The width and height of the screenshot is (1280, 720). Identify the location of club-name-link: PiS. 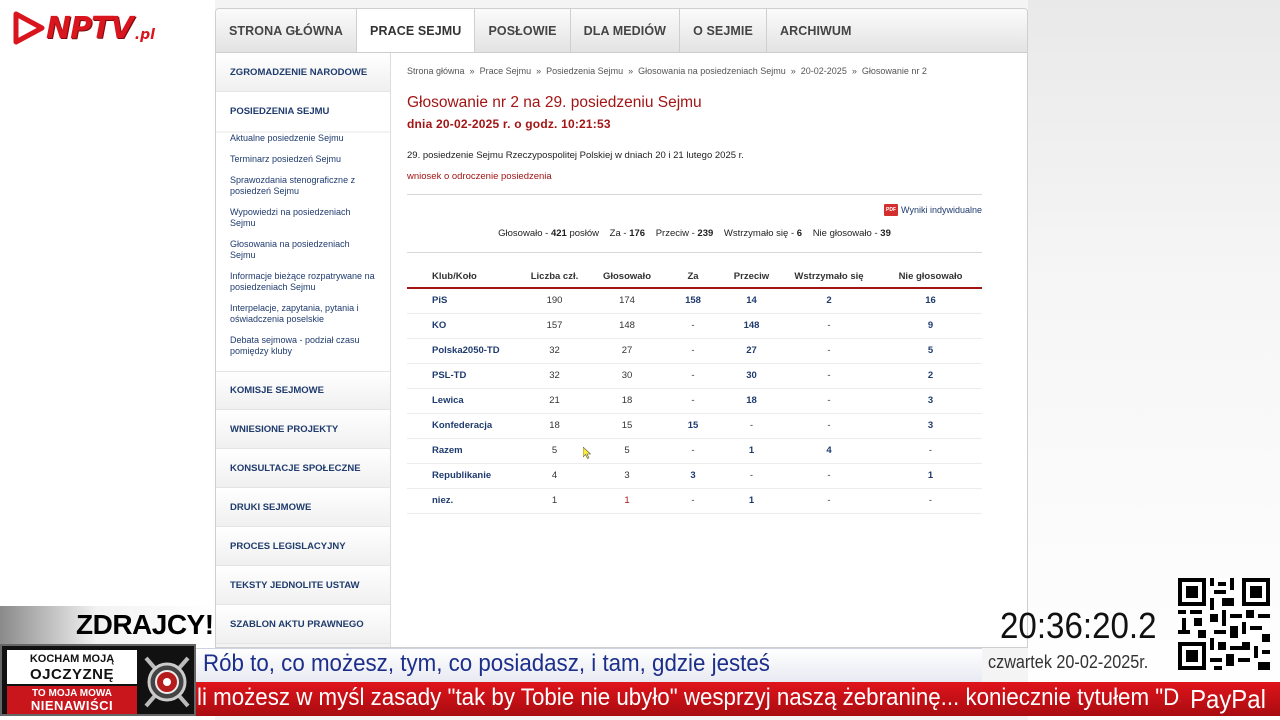
(462, 301).